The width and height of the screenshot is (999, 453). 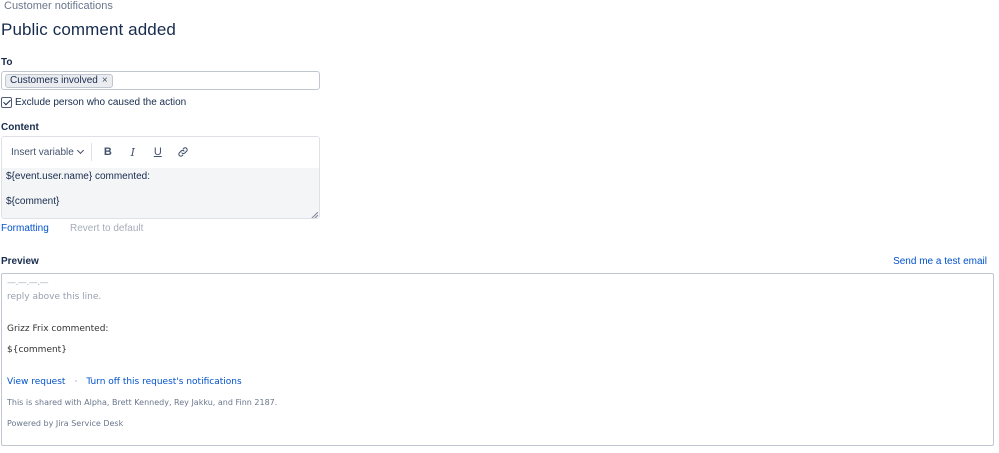 I want to click on send-test-email-link: Send me a test email, so click(x=940, y=261).